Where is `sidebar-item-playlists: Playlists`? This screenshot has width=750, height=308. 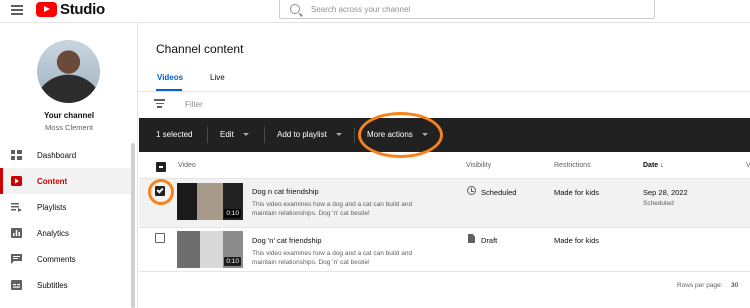
sidebar-item-playlists: Playlists is located at coordinates (66, 207).